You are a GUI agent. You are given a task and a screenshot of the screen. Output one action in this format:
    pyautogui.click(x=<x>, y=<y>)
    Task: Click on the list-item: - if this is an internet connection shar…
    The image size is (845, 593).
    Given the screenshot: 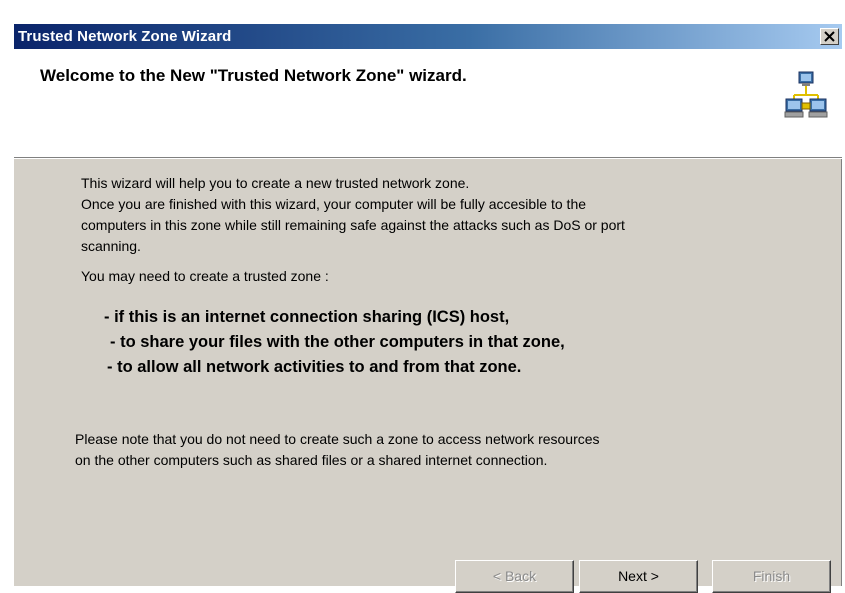 What is the action you would take?
    pyautogui.click(x=307, y=317)
    